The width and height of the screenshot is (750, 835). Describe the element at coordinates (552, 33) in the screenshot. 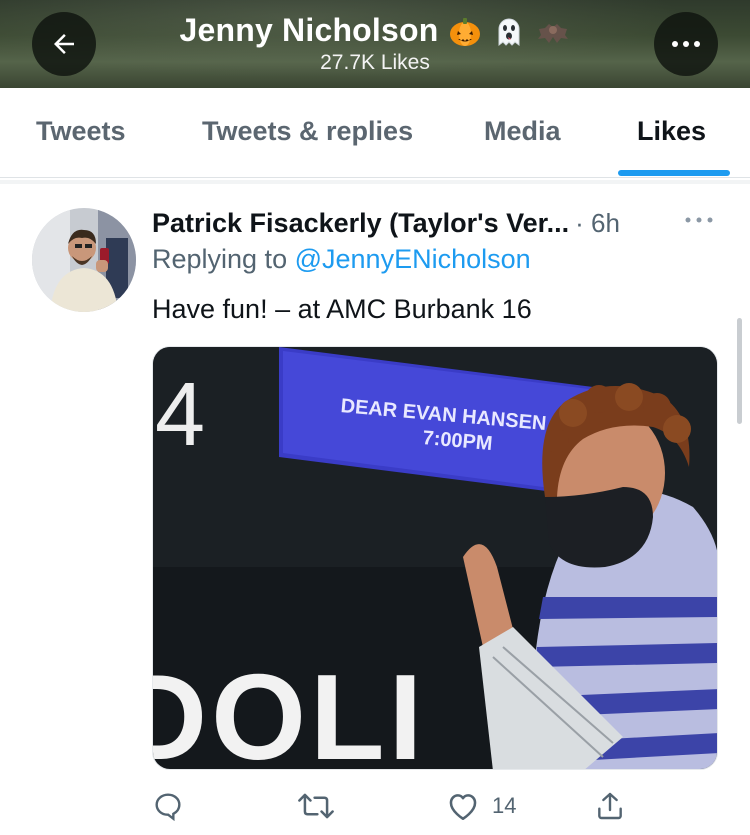

I see `bat-emoji-icon` at that location.